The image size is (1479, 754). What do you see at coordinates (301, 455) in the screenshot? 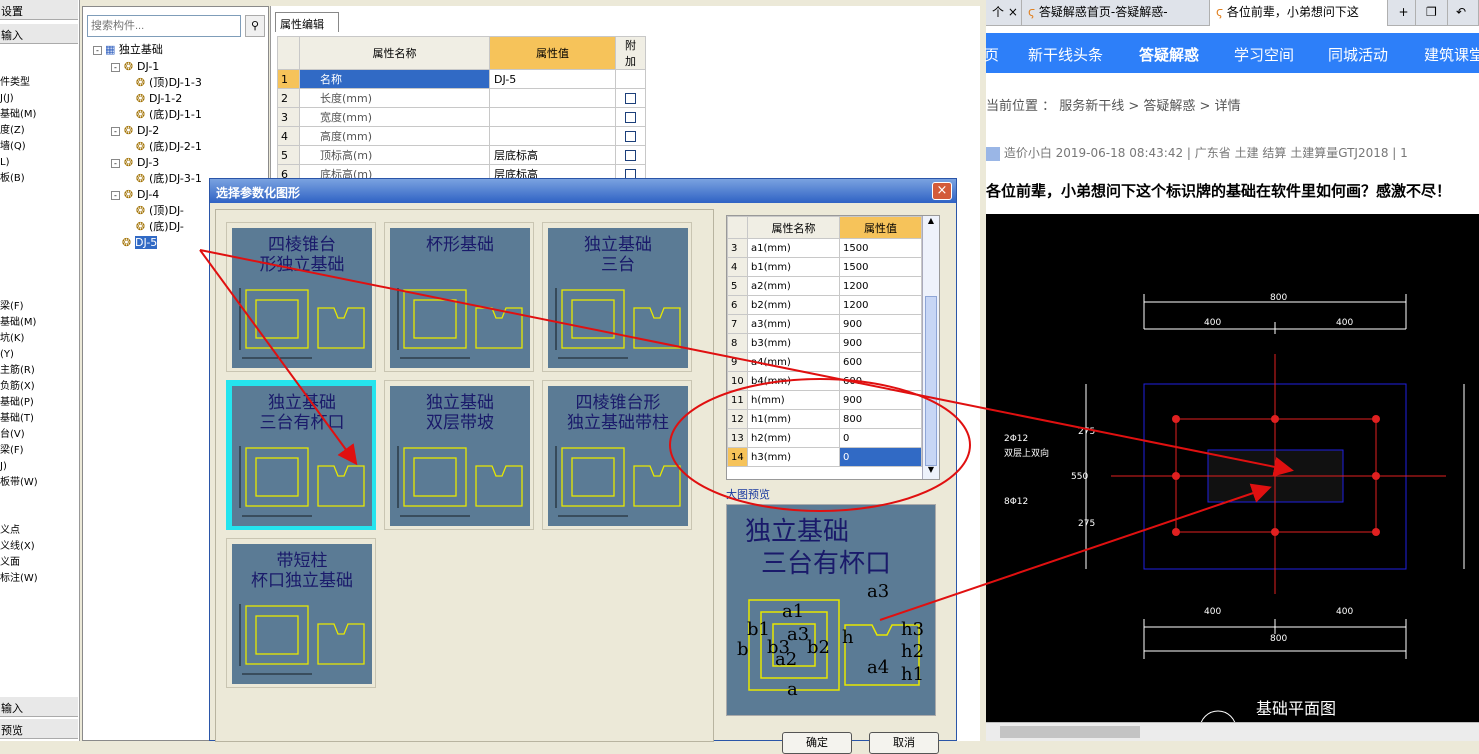
I see `shape-option: 独立基础 三台有杯口` at bounding box center [301, 455].